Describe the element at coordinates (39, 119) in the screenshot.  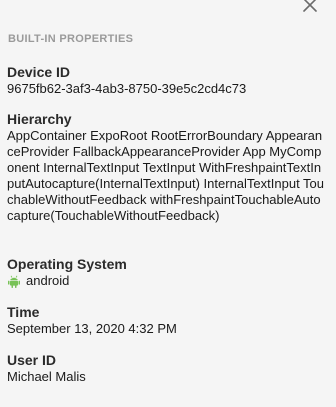
I see `property-label: Hierarchy` at that location.